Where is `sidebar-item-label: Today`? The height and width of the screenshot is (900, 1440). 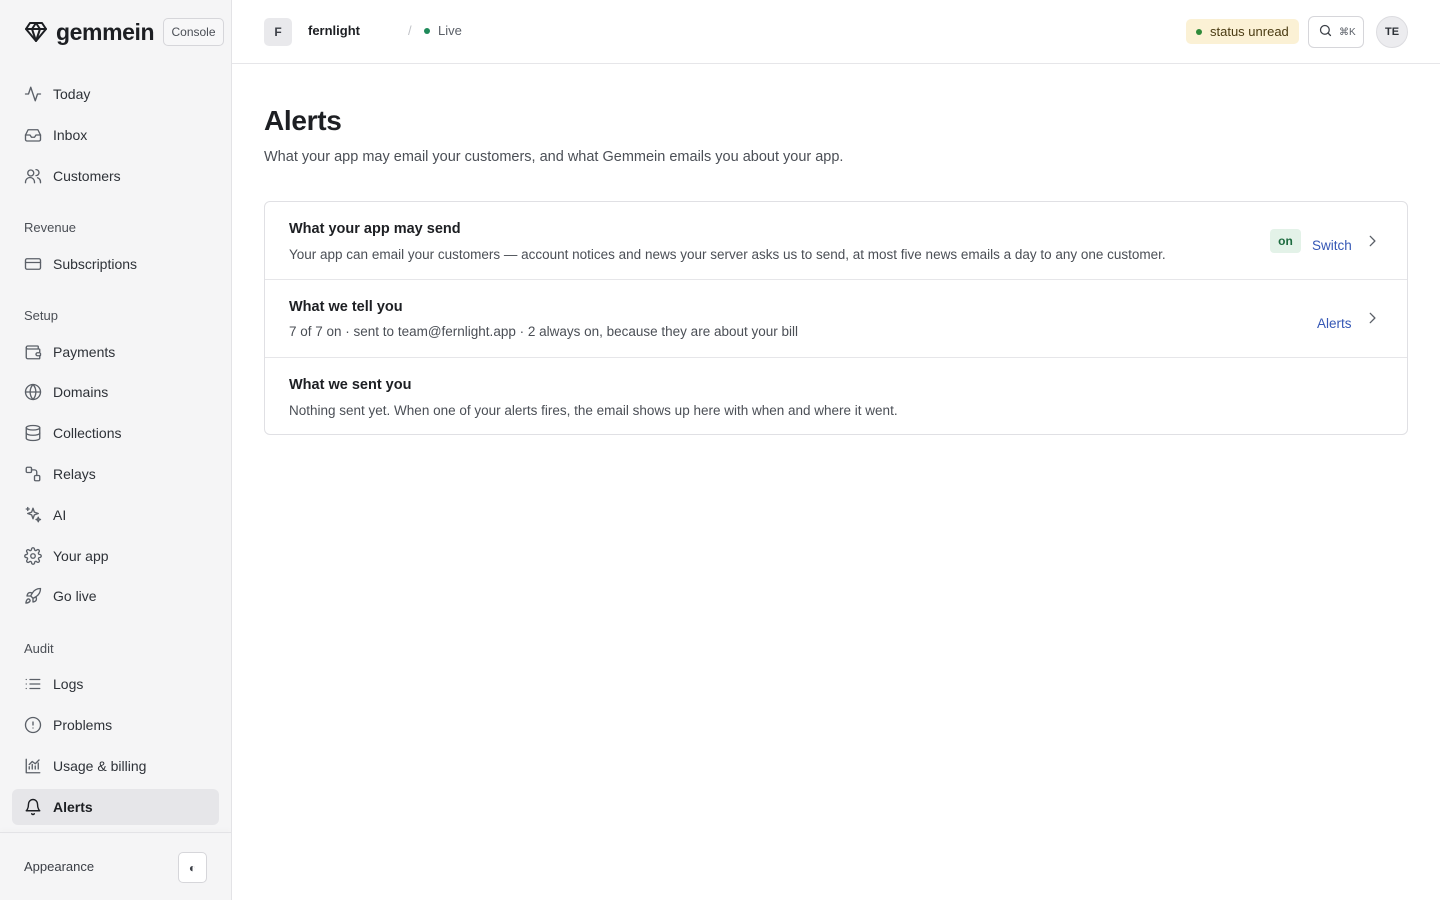
sidebar-item-label: Today is located at coordinates (72, 94).